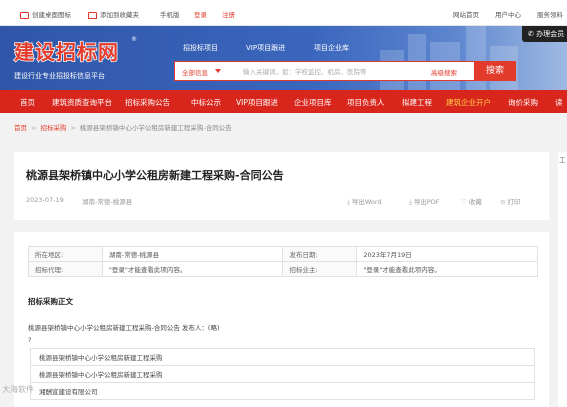 The width and height of the screenshot is (567, 407). What do you see at coordinates (514, 202) in the screenshot?
I see `print-label: 打印` at bounding box center [514, 202].